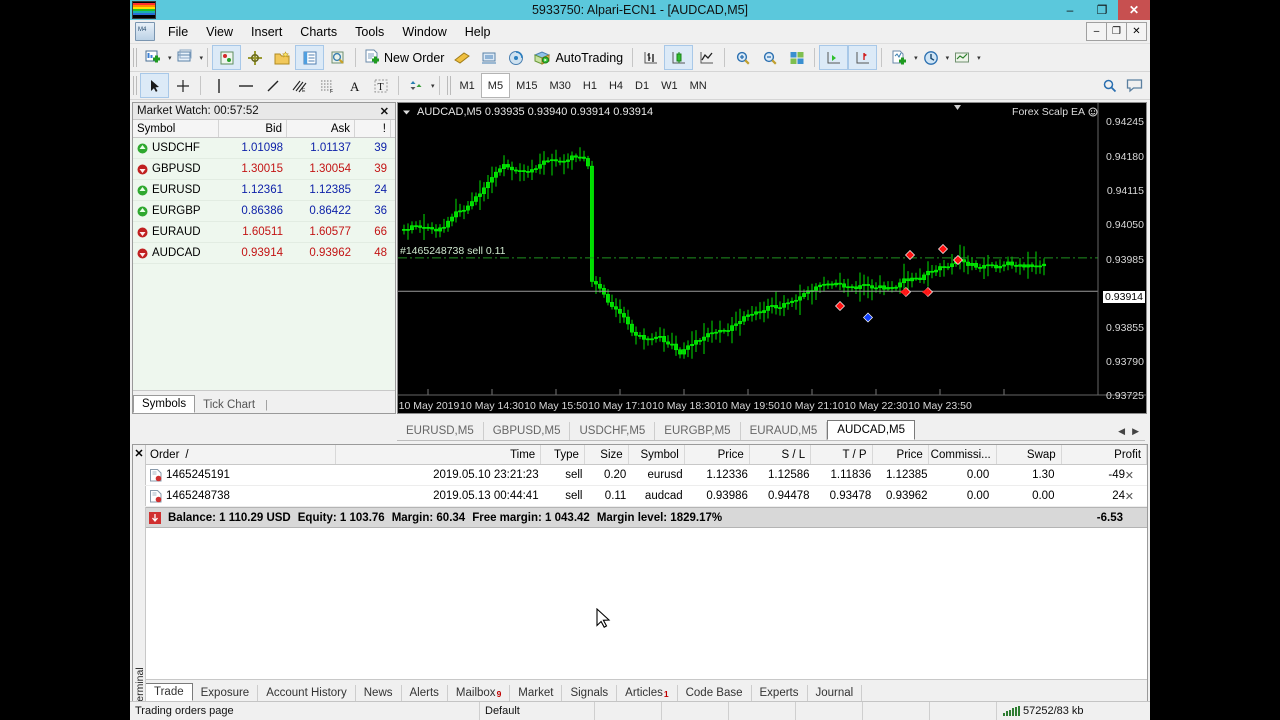  I want to click on terminal-tab: Trade, so click(169, 692).